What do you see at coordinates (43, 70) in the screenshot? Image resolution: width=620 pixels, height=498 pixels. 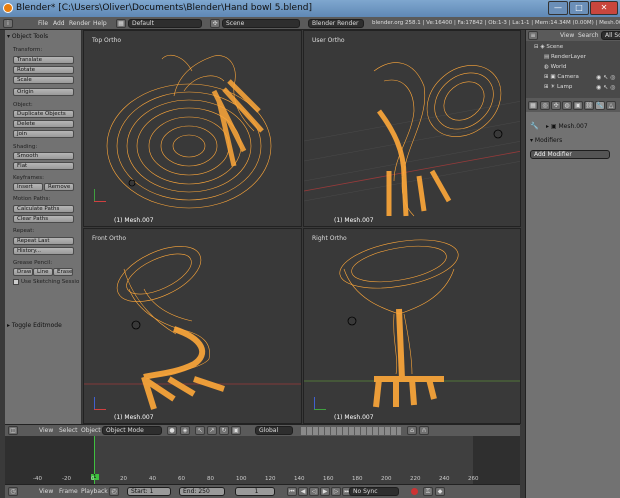 I see `rotate-button: Rotate` at bounding box center [43, 70].